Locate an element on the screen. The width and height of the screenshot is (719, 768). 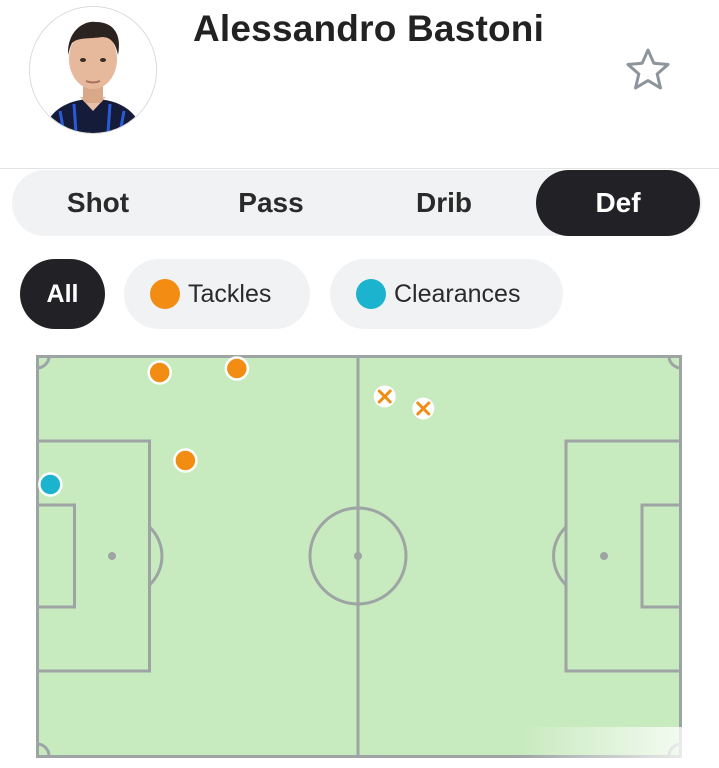
player-avatar is located at coordinates (93, 70).